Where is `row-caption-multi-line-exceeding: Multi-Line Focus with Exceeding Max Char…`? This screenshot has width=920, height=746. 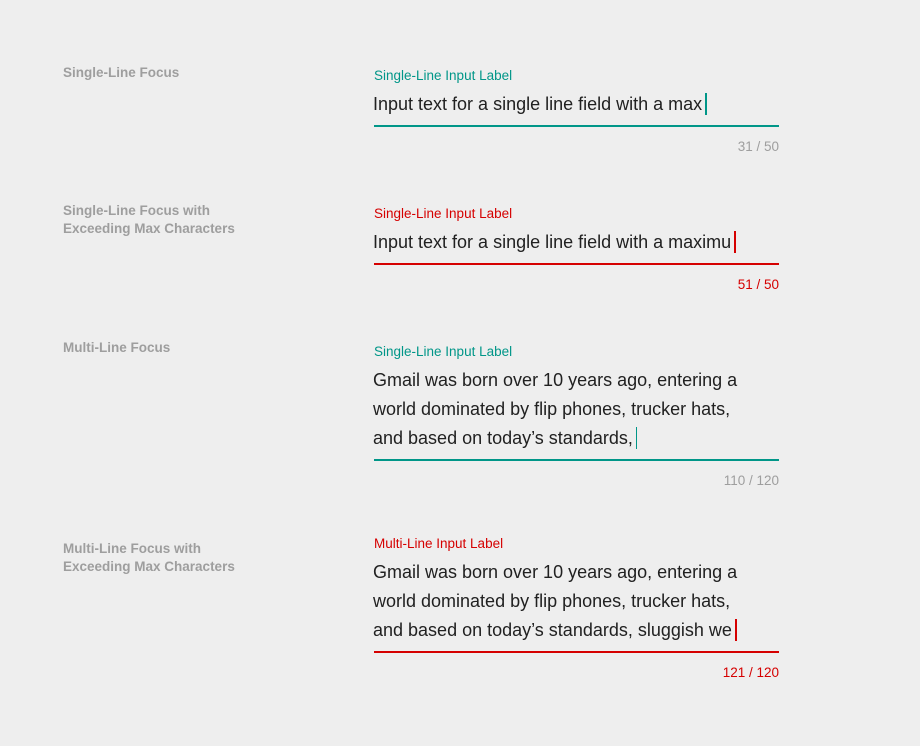
row-caption-multi-line-exceeding: Multi-Line Focus with Exceeding Max Char… is located at coordinates (149, 557).